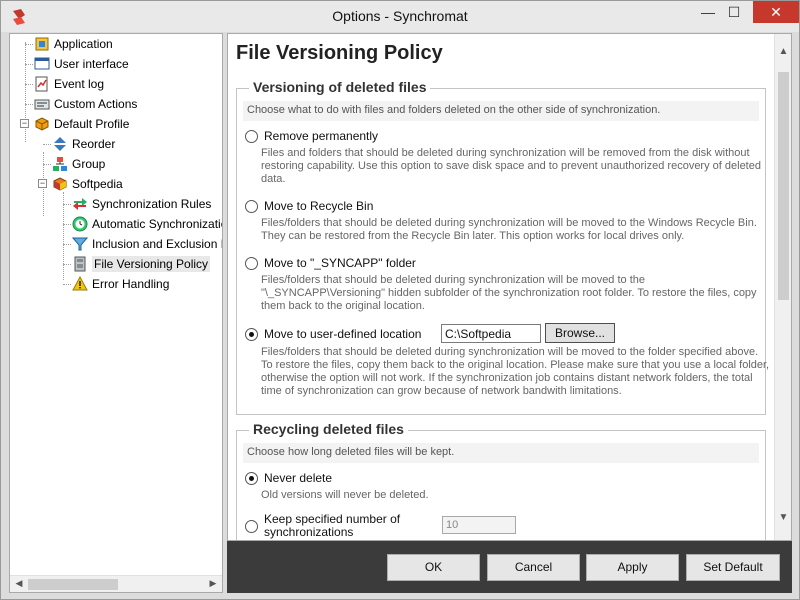 Image resolution: width=800 pixels, height=600 pixels. What do you see at coordinates (83, 44) in the screenshot?
I see `tree-item-label: Application` at bounding box center [83, 44].